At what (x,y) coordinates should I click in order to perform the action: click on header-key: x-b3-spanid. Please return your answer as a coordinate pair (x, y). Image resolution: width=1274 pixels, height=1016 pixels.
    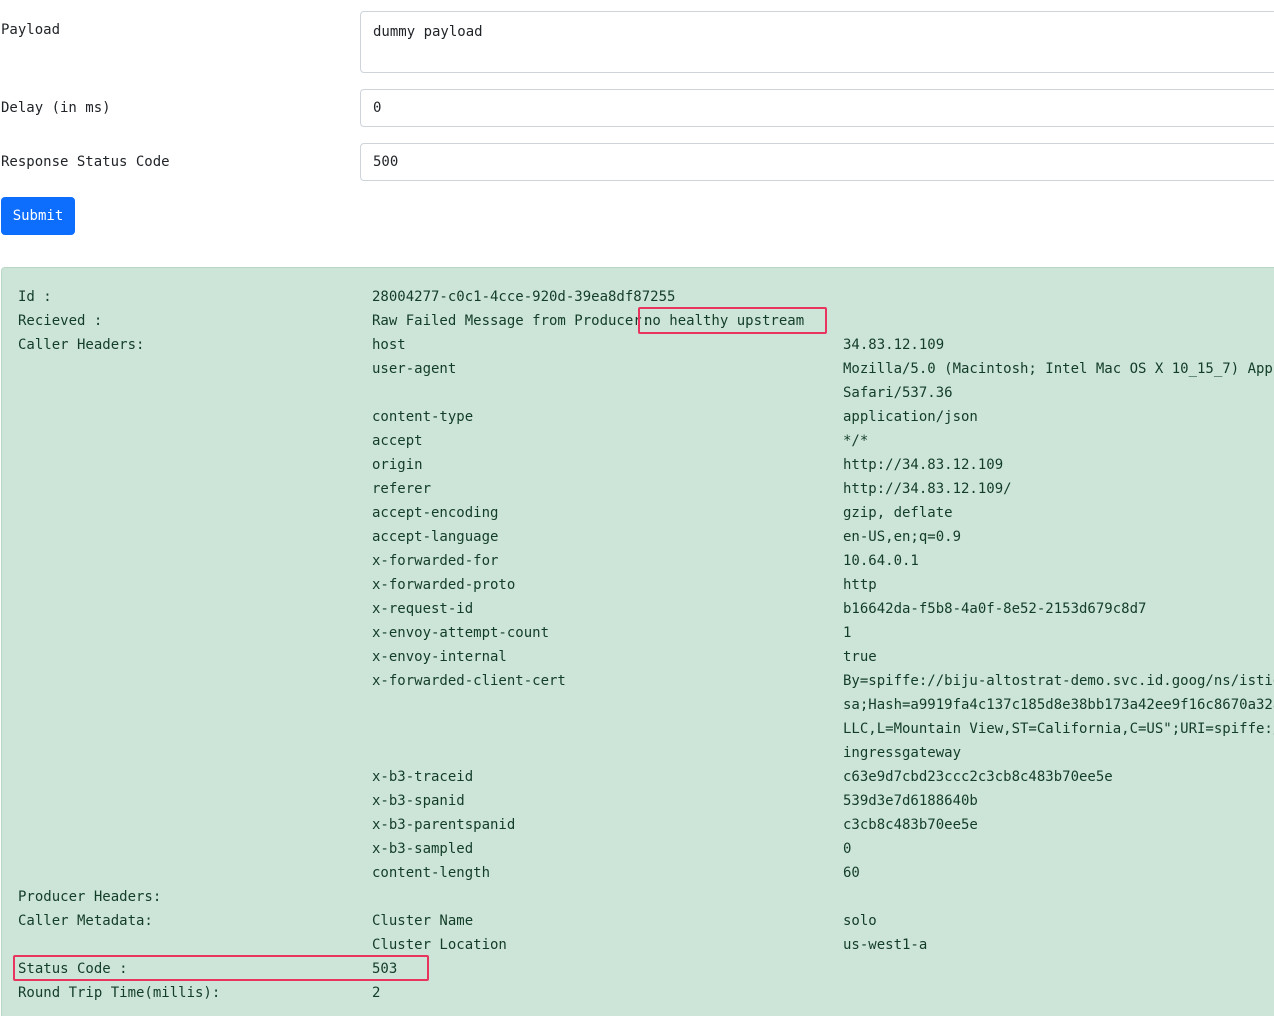
    Looking at the image, I should click on (418, 801).